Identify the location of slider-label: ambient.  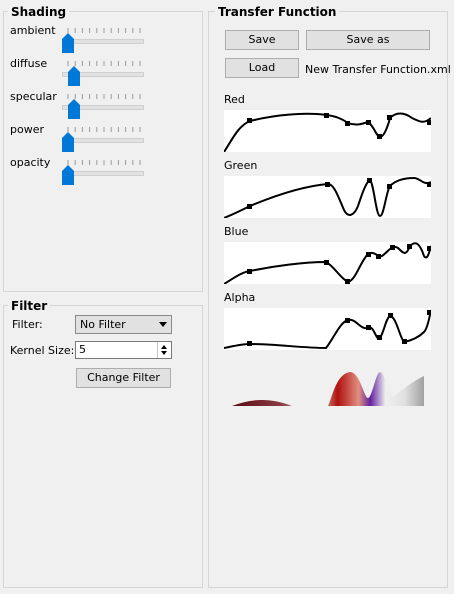
(33, 30).